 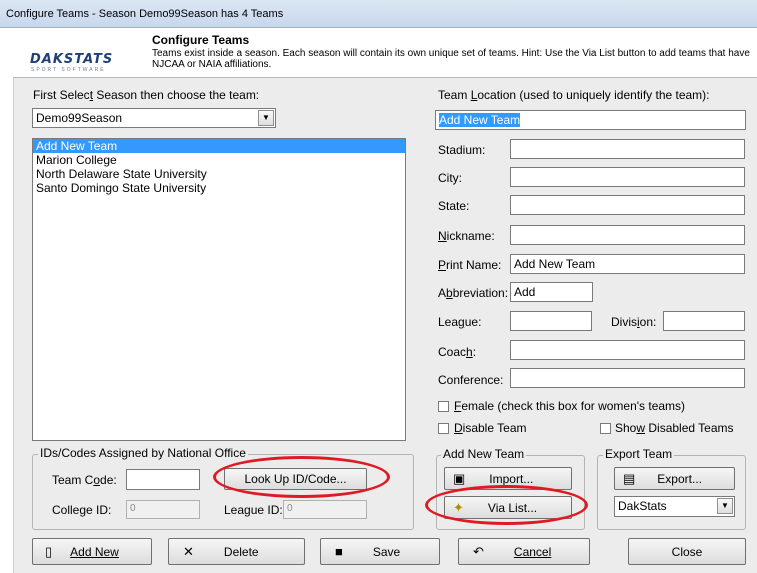 What do you see at coordinates (188, 551) in the screenshot?
I see `delete-x-icon: ✕` at bounding box center [188, 551].